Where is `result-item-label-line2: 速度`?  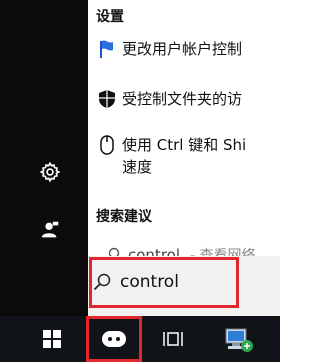
result-item-label-line2: 速度 is located at coordinates (137, 167).